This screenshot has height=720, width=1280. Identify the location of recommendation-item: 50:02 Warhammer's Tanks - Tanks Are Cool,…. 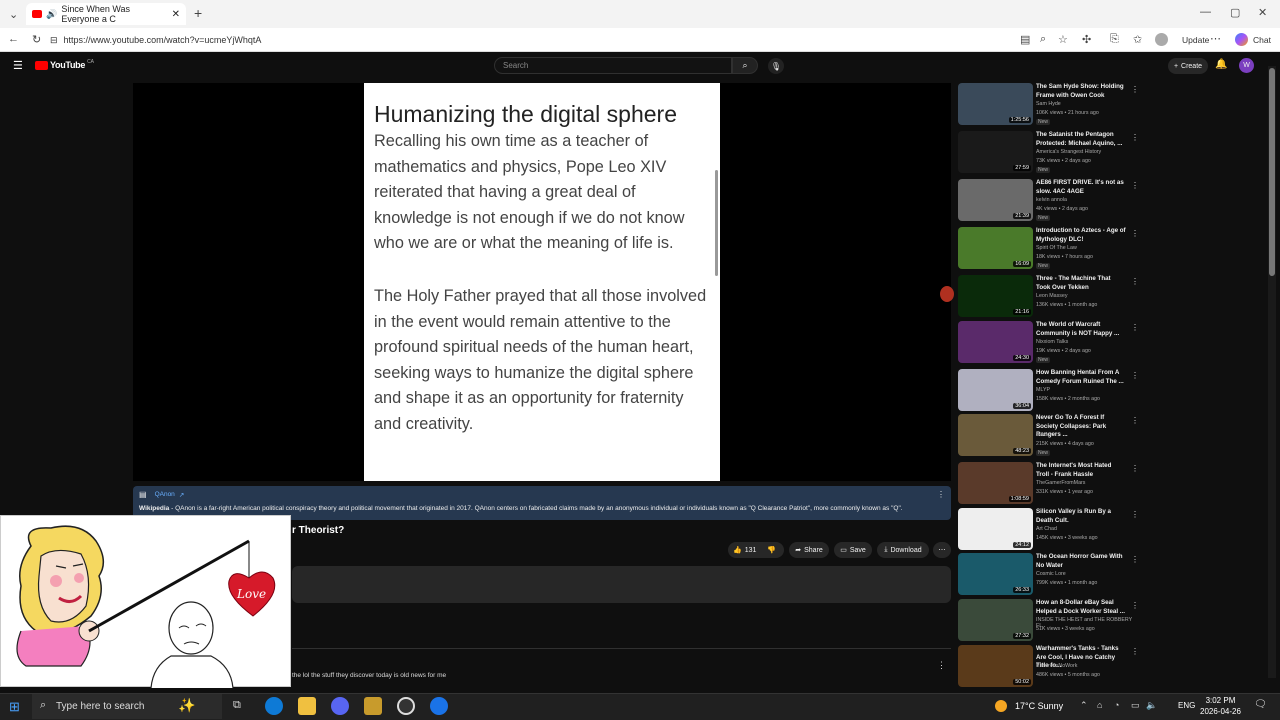
(1048, 667).